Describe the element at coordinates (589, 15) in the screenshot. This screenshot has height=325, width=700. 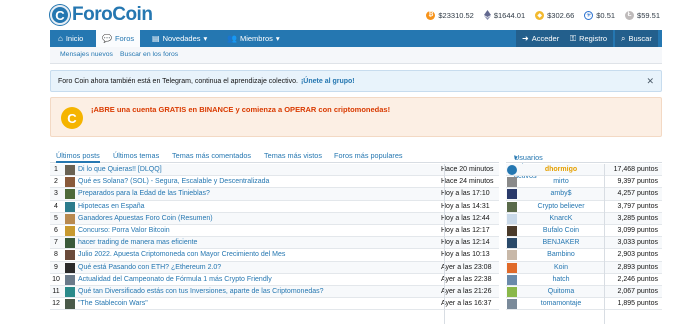
I see `ada-icon: ✳` at that location.